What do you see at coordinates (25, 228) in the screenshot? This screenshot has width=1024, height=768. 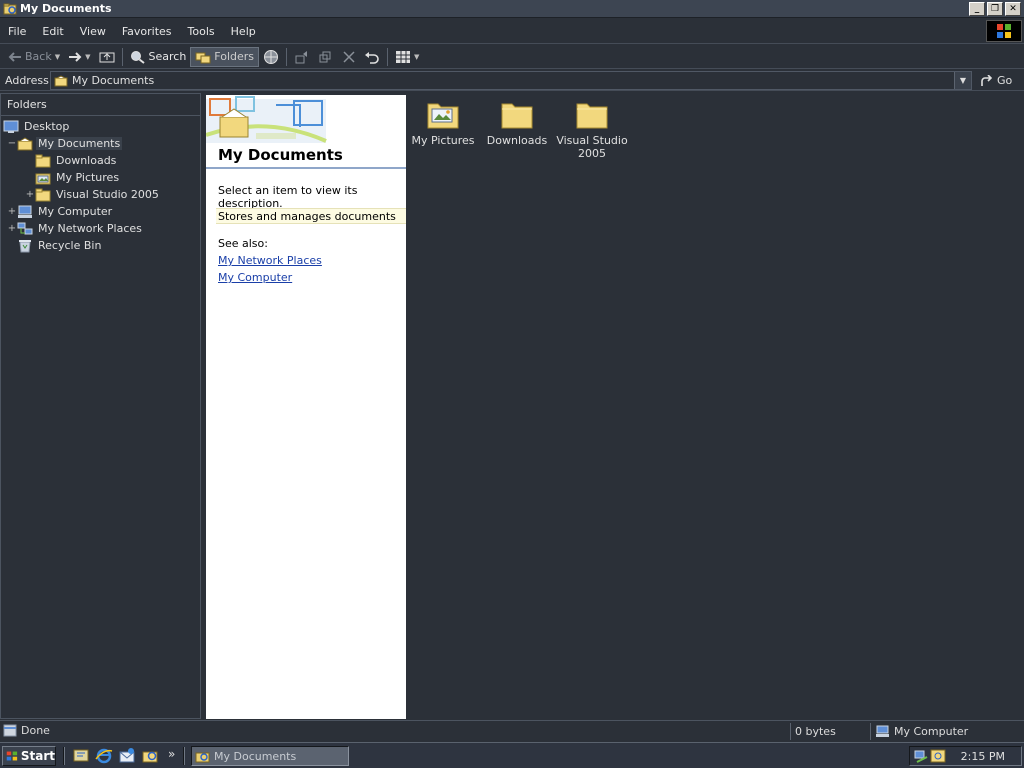 I see `network-icon` at bounding box center [25, 228].